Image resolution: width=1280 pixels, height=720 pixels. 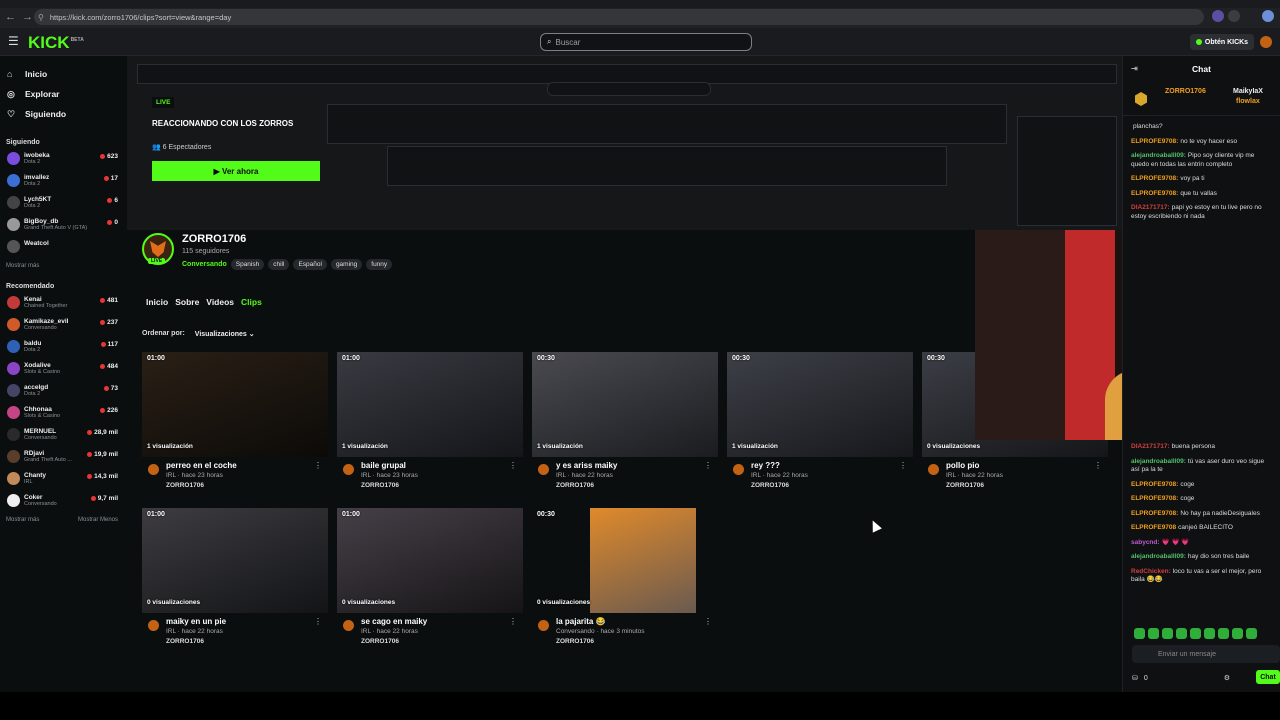 What do you see at coordinates (1134, 68) in the screenshot?
I see `collapse-chat-icon: ⇥` at bounding box center [1134, 68].